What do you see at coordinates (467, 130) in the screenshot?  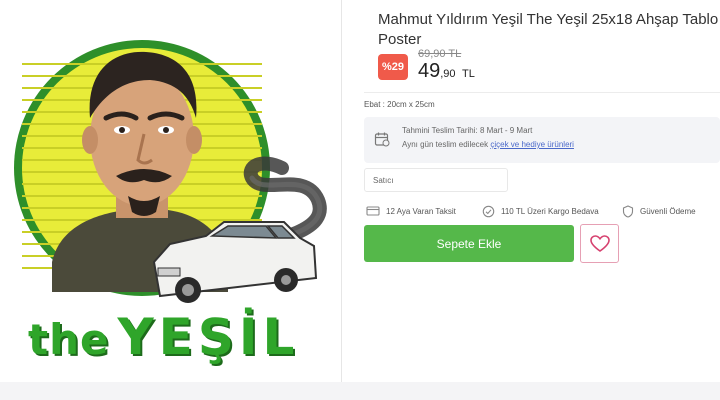 I see `delivery-estimate: Tahmini Teslim Tarihi: 8 Mart - 9 Mart` at bounding box center [467, 130].